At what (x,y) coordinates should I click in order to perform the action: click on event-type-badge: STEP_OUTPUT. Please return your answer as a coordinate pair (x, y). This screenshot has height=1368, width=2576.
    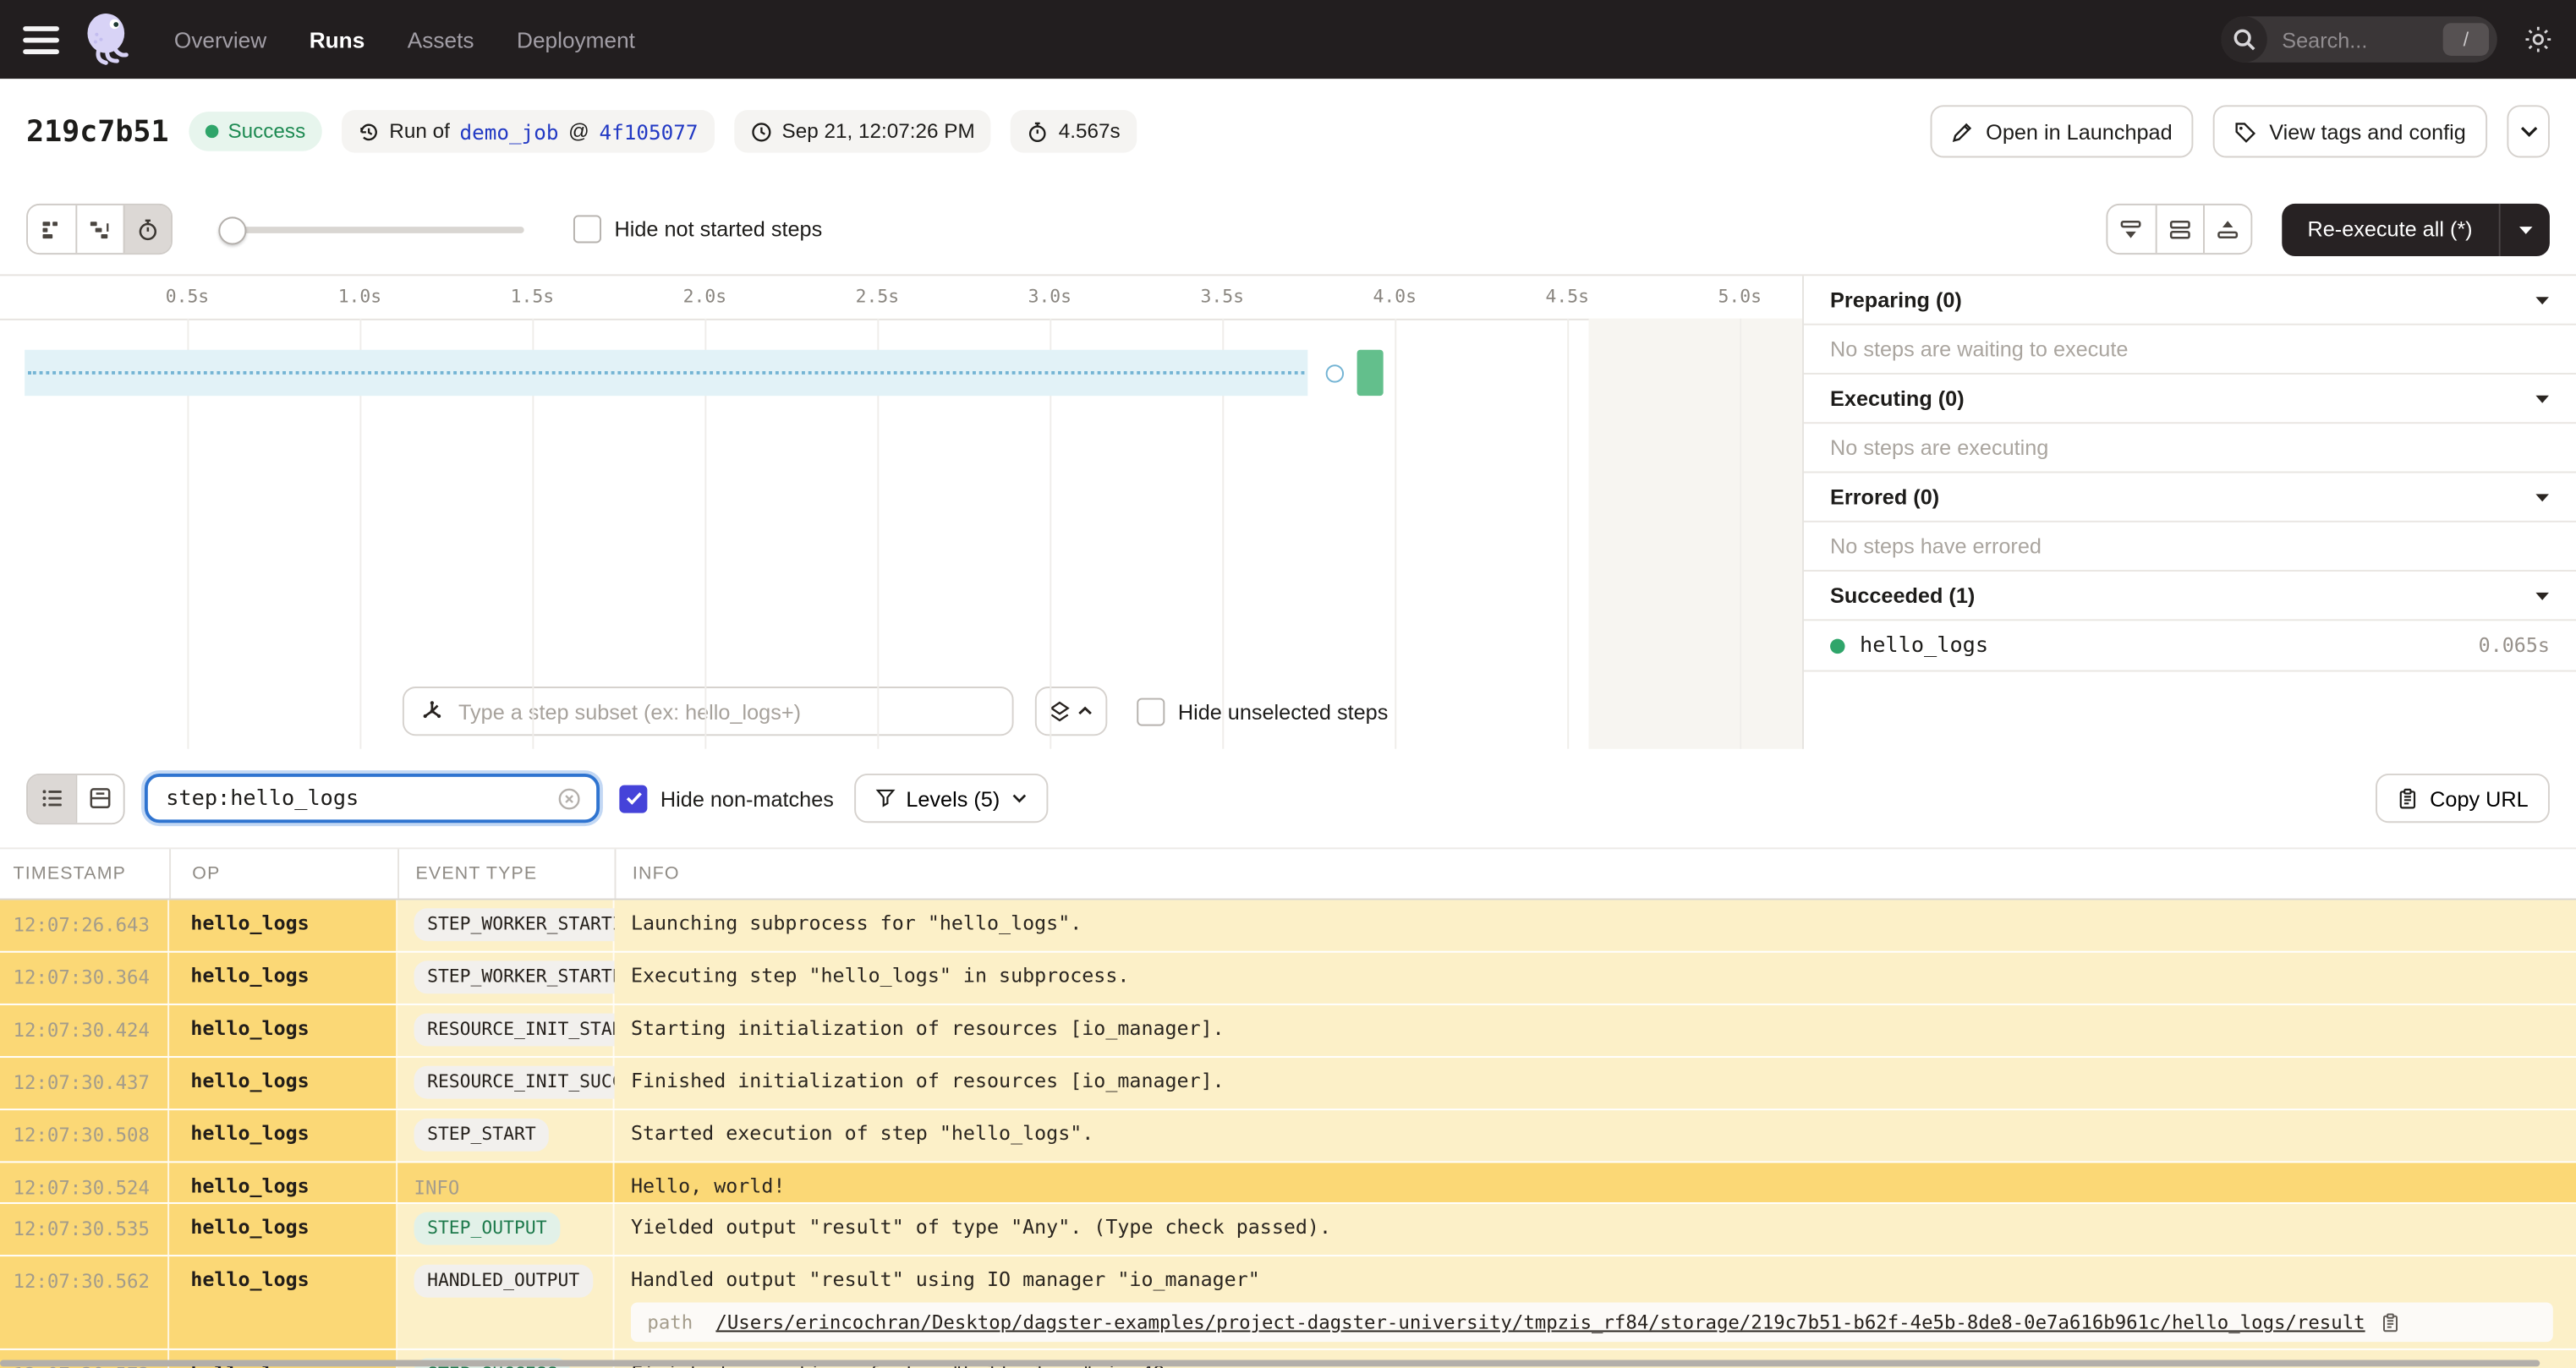
    Looking at the image, I should click on (487, 1228).